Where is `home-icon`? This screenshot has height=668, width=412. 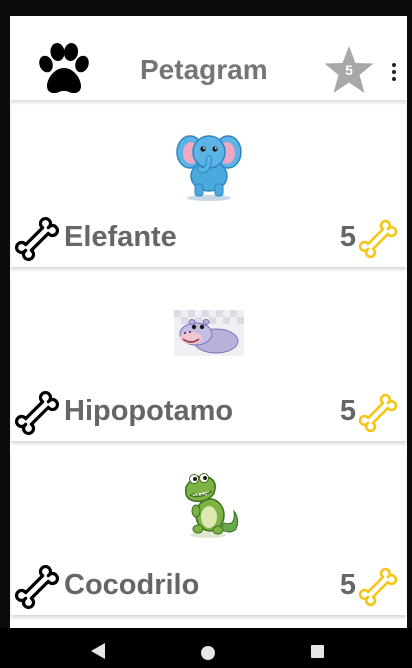 home-icon is located at coordinates (208, 653).